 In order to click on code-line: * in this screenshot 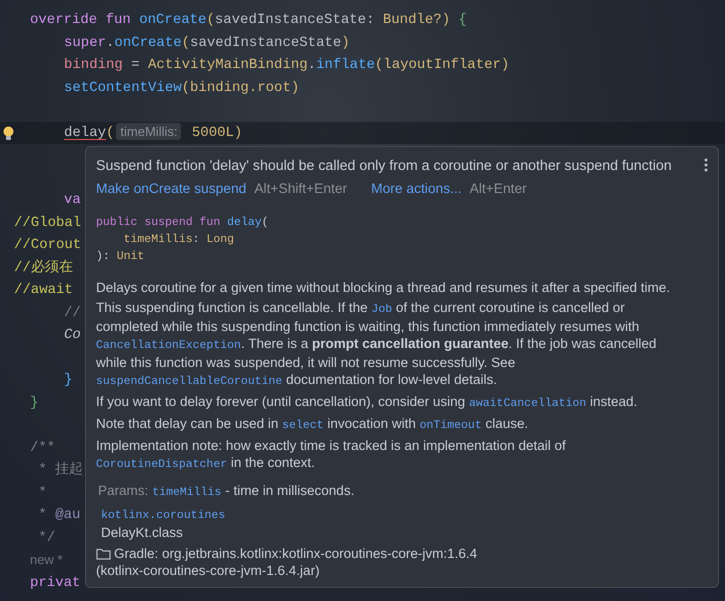, I will do `click(42, 493)`.